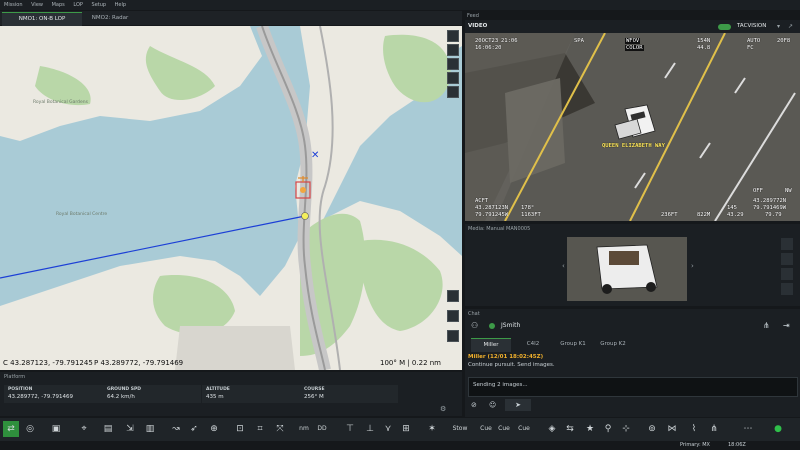 The height and width of the screenshot is (450, 800). Describe the element at coordinates (486, 429) in the screenshot. I see `cue-icon-1: Cue` at that location.